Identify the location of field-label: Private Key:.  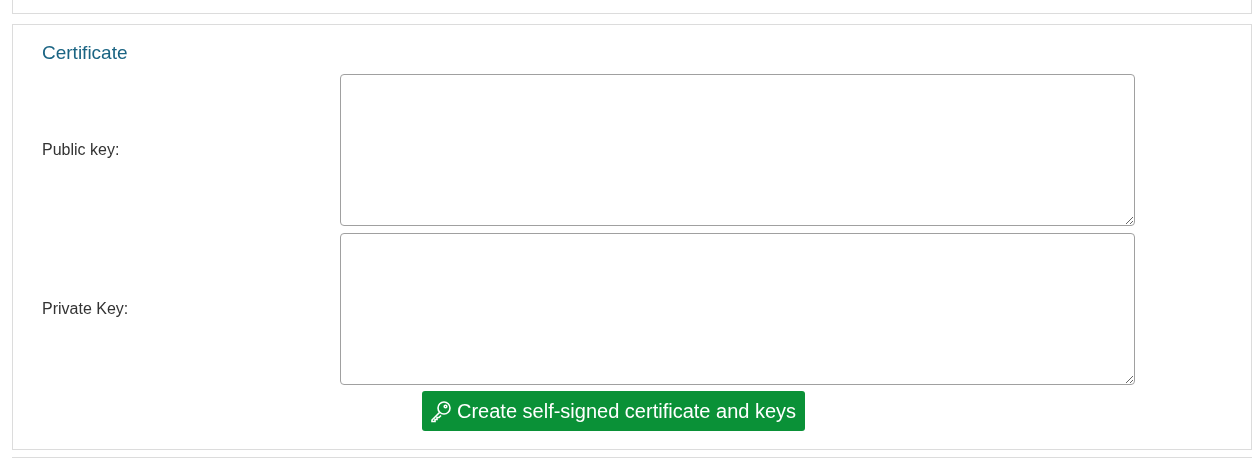
(85, 309).